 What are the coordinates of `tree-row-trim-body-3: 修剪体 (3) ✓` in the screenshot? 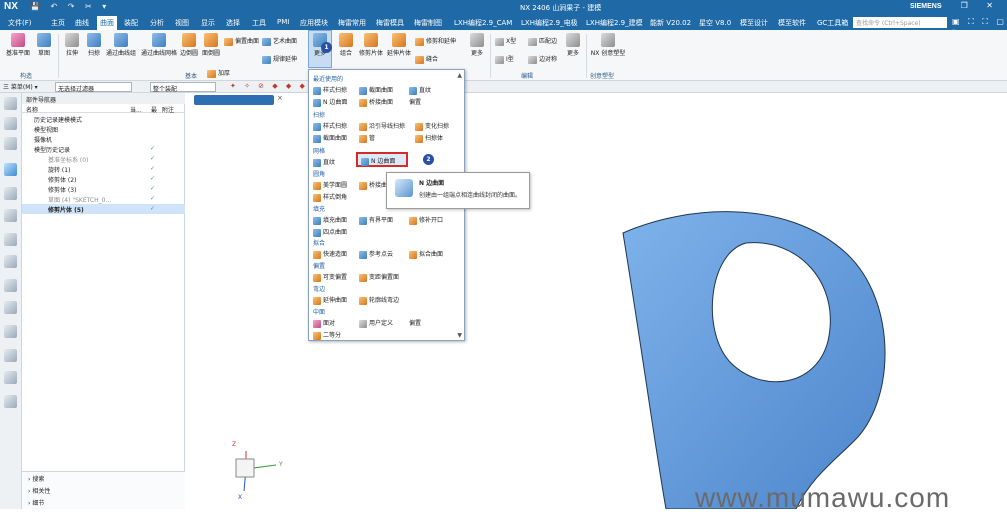 It's located at (103, 189).